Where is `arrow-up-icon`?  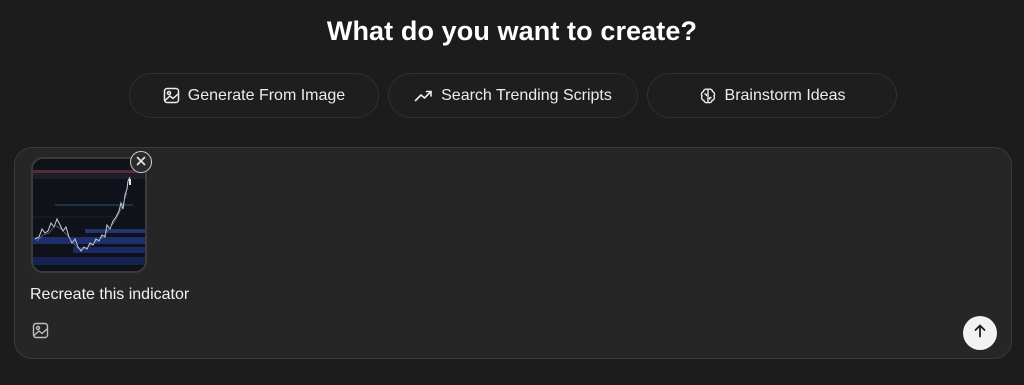 arrow-up-icon is located at coordinates (980, 333).